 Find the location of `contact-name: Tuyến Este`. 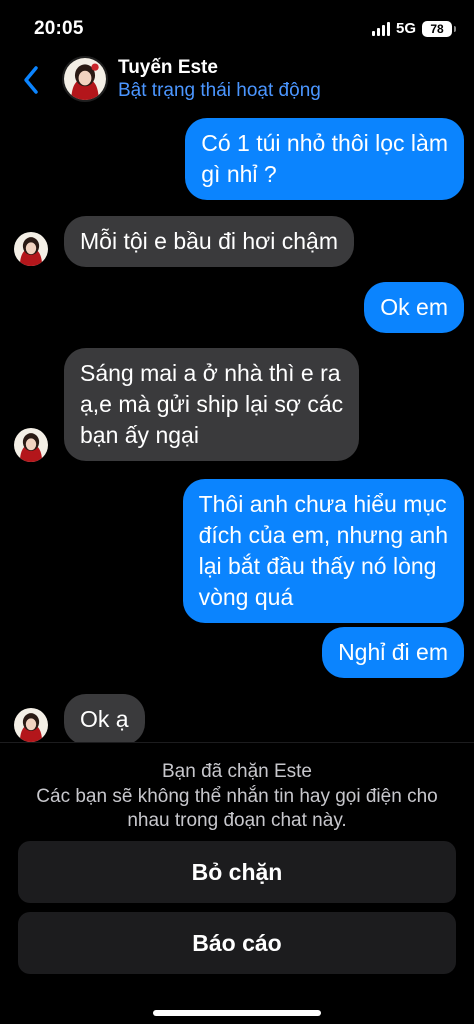

contact-name: Tuyến Este is located at coordinates (168, 68).